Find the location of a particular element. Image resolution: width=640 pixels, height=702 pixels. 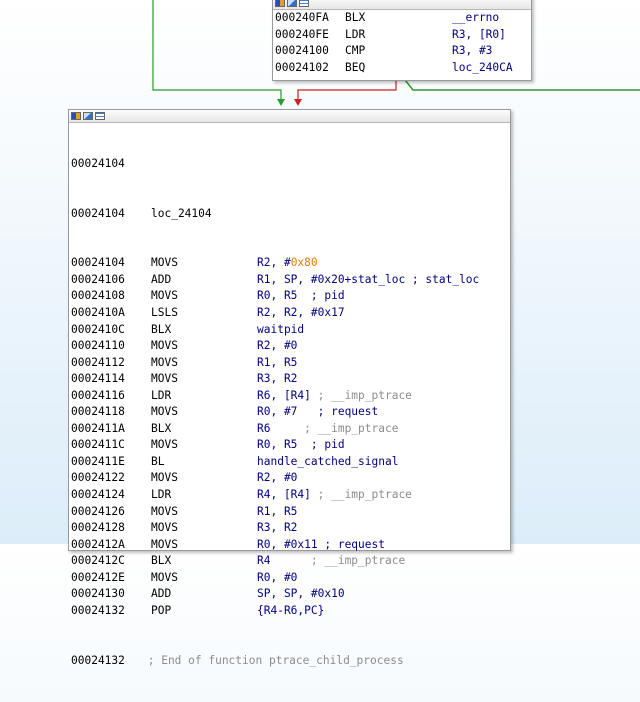

operand-group: R2, R2, #0x17 is located at coordinates (383, 313).